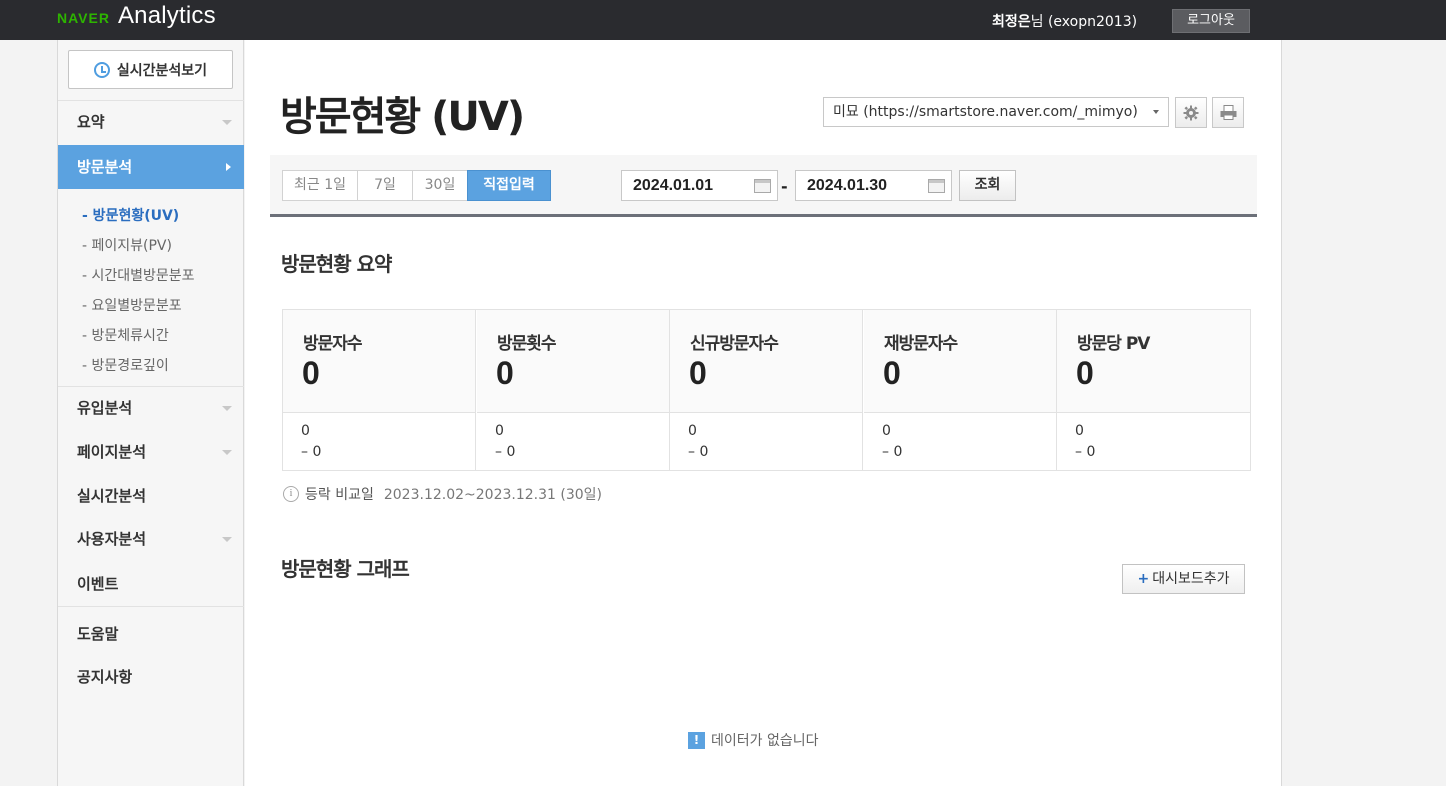 This screenshot has height=786, width=1446. I want to click on sidebar-item-label: 유입분석, so click(105, 408).